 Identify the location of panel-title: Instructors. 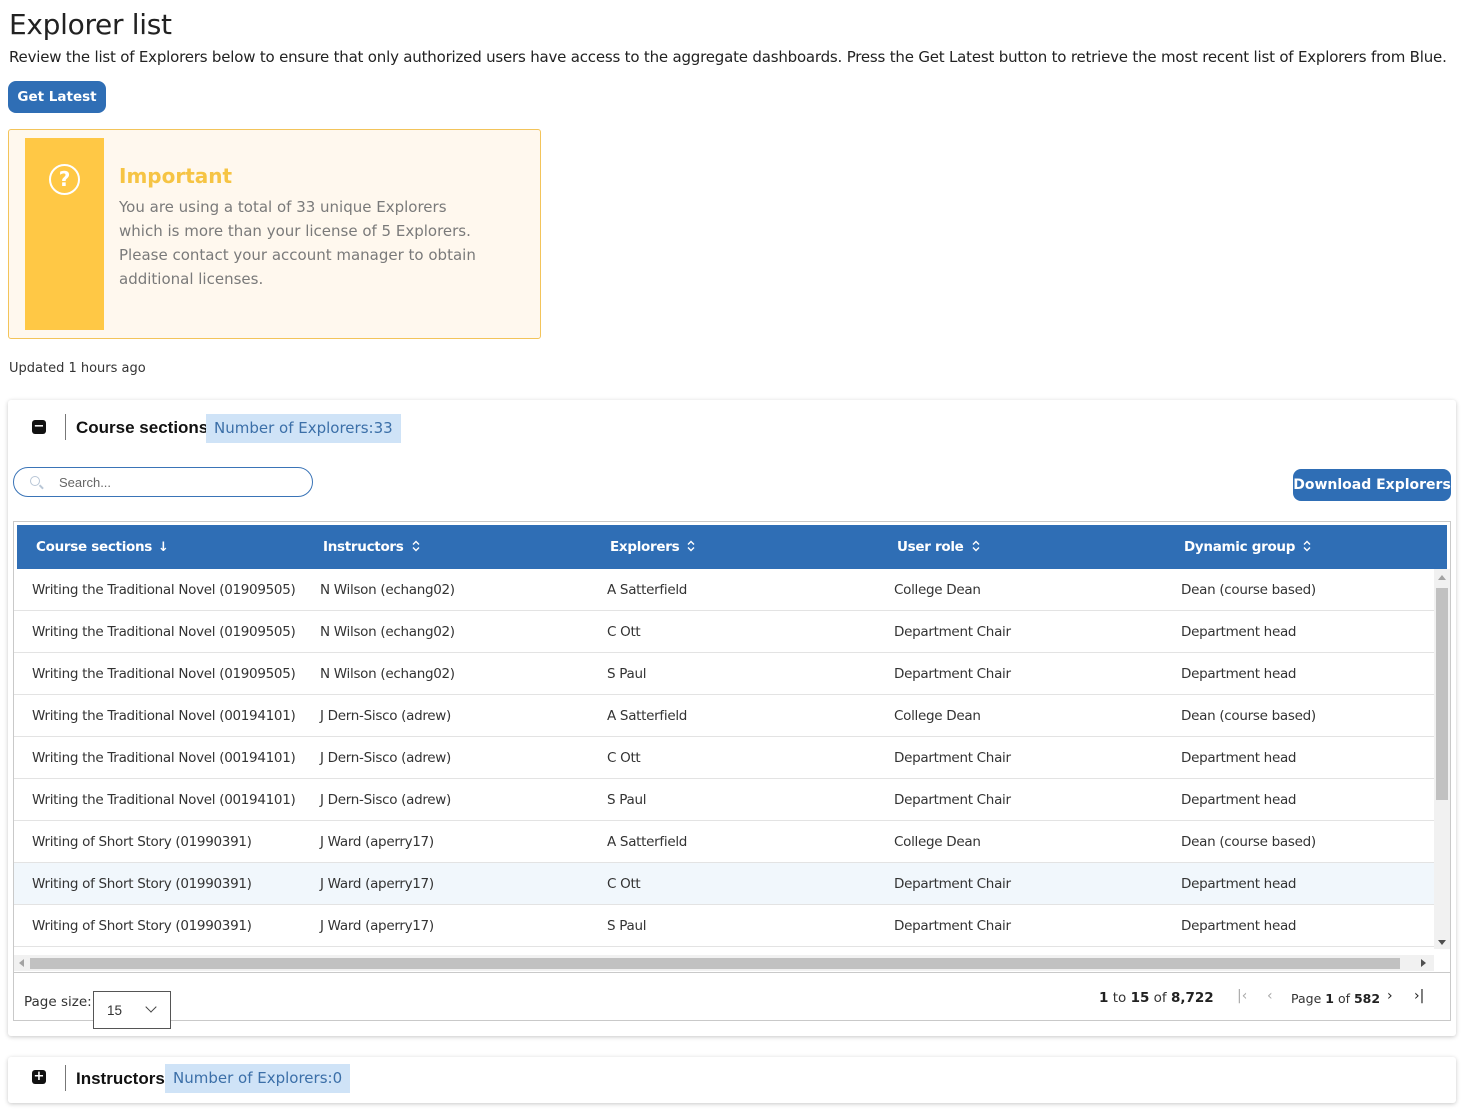
(120, 1078).